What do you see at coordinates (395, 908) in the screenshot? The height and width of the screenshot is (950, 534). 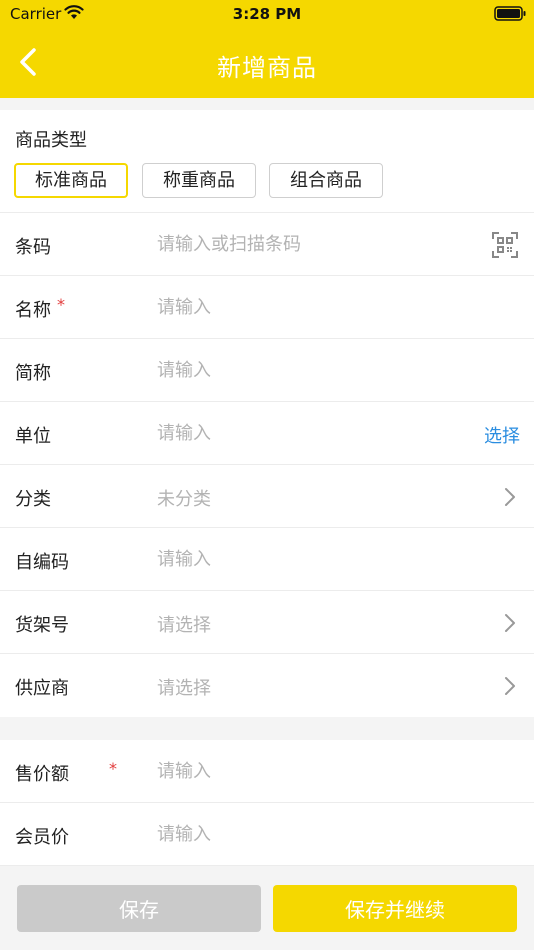 I see `save-and-continue-button: 保存并继续` at bounding box center [395, 908].